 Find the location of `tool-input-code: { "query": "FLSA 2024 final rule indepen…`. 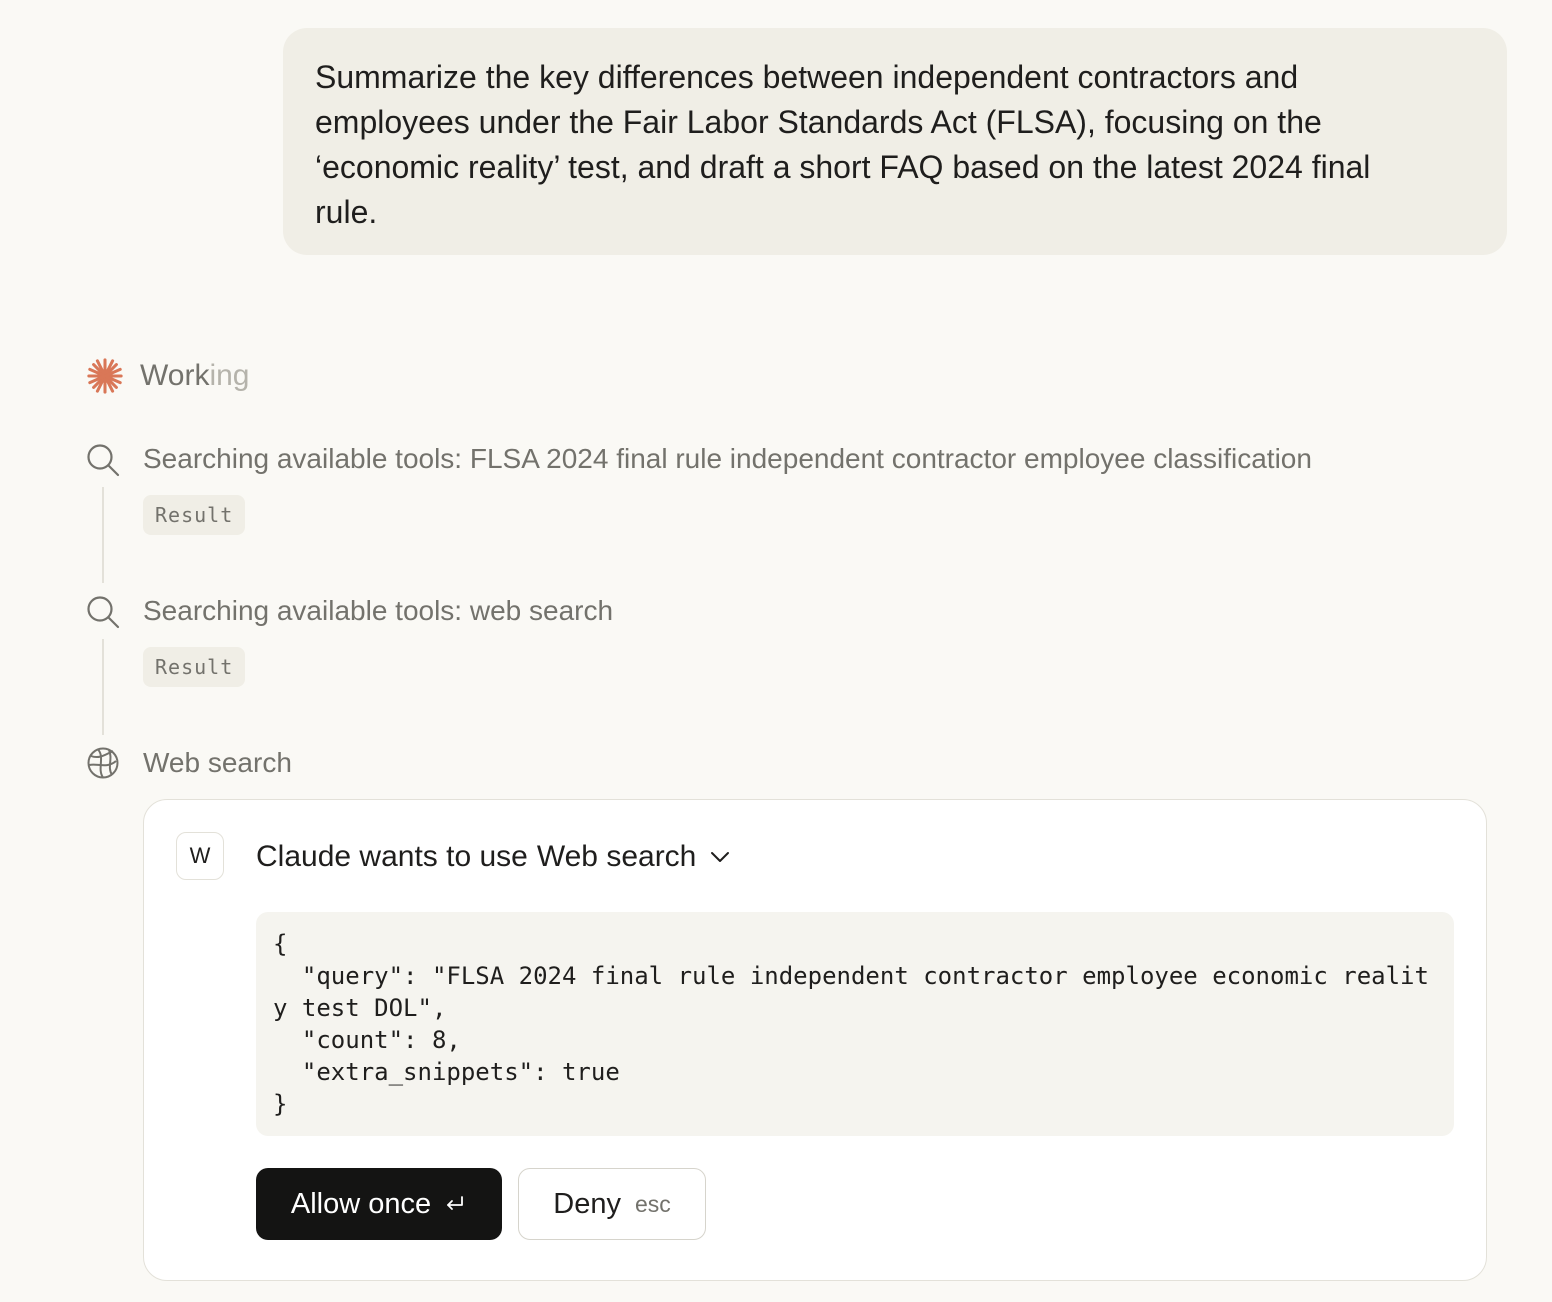

tool-input-code: { "query": "FLSA 2024 final rule indepen… is located at coordinates (855, 1024).